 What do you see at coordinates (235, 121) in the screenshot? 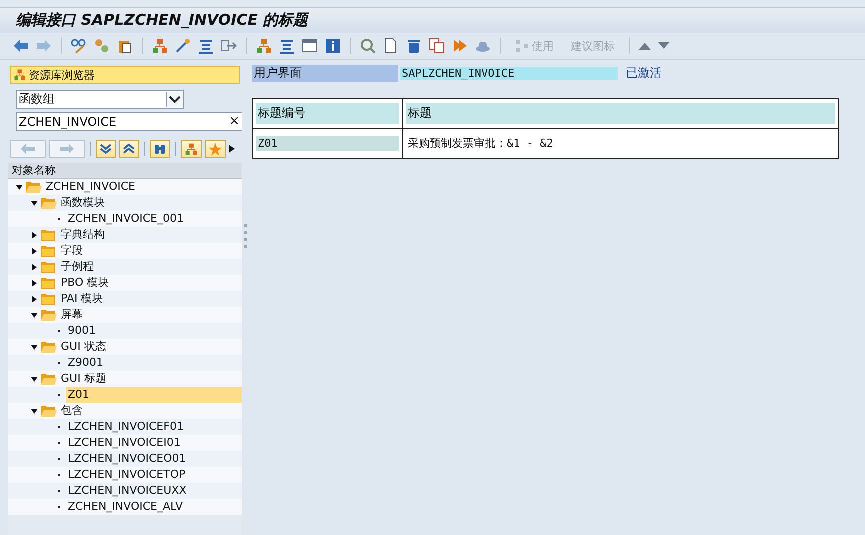
I see `clear-button: ×` at bounding box center [235, 121].